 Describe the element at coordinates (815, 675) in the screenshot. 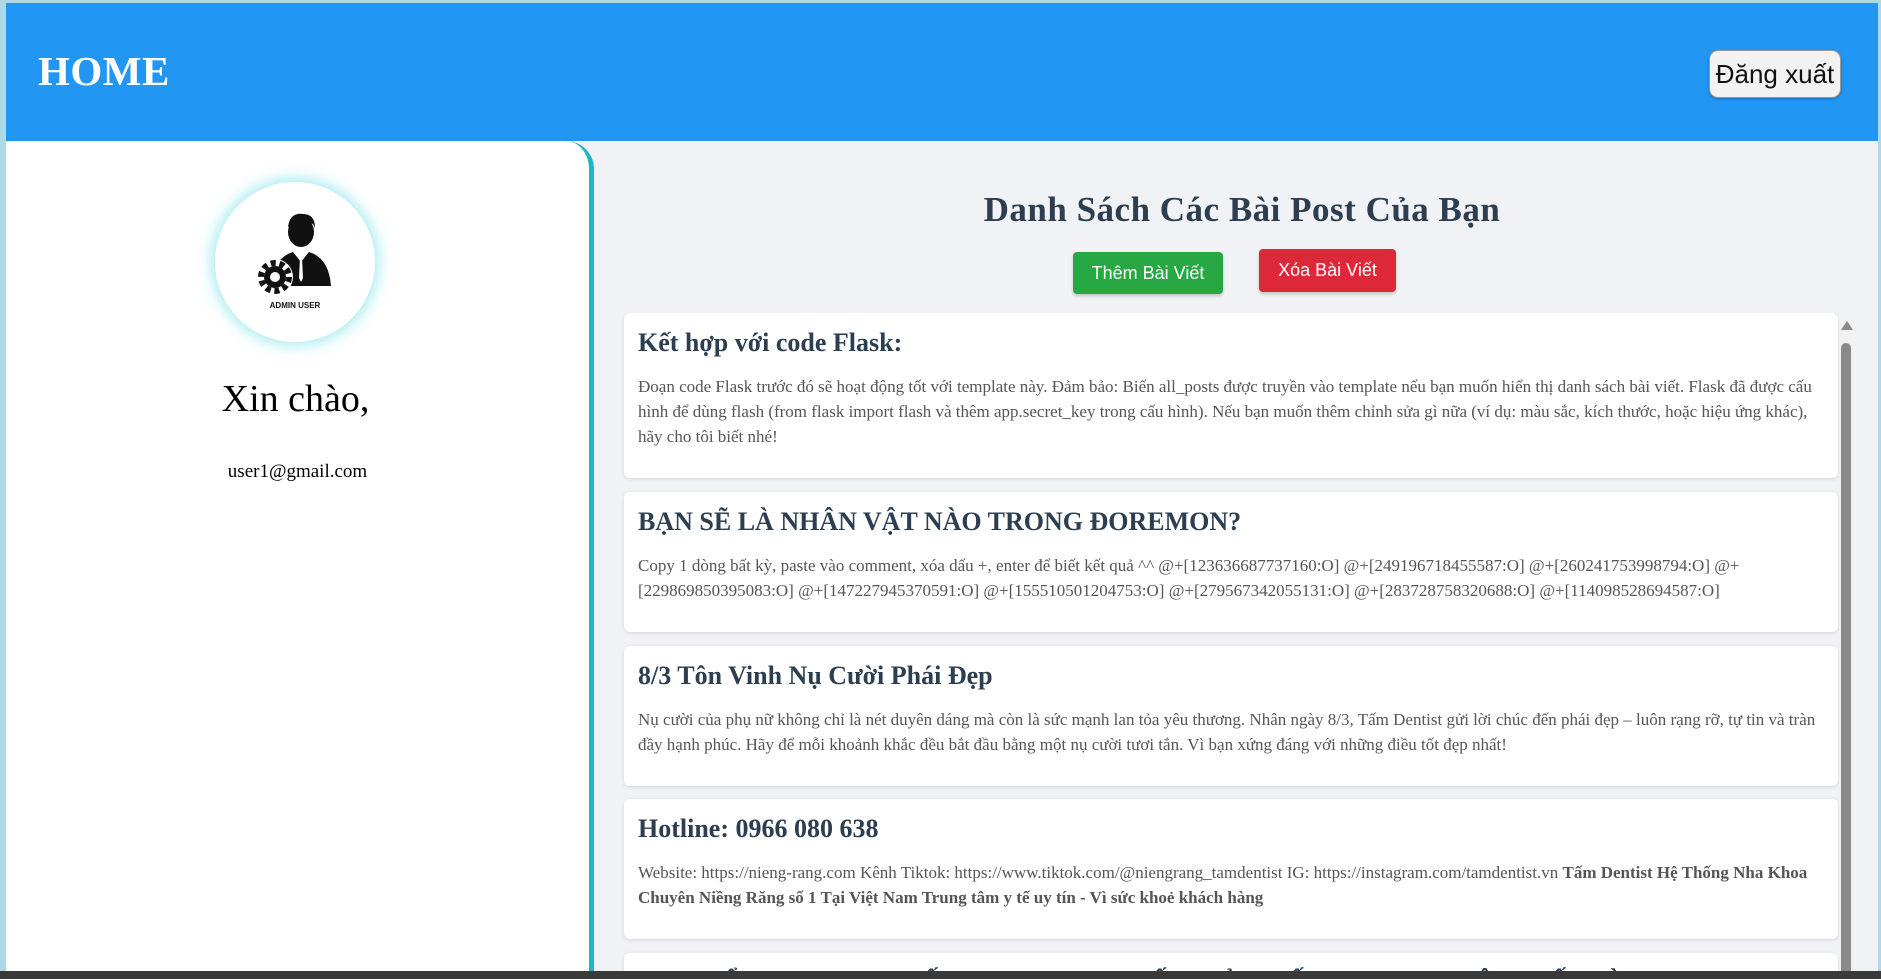

I see `post-title: 8/3 Tôn Vinh Nụ Cười Phái Đẹp` at that location.